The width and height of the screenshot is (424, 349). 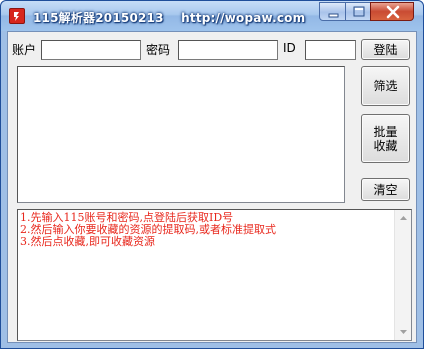 What do you see at coordinates (402, 275) in the screenshot?
I see `log-scrollbar` at bounding box center [402, 275].